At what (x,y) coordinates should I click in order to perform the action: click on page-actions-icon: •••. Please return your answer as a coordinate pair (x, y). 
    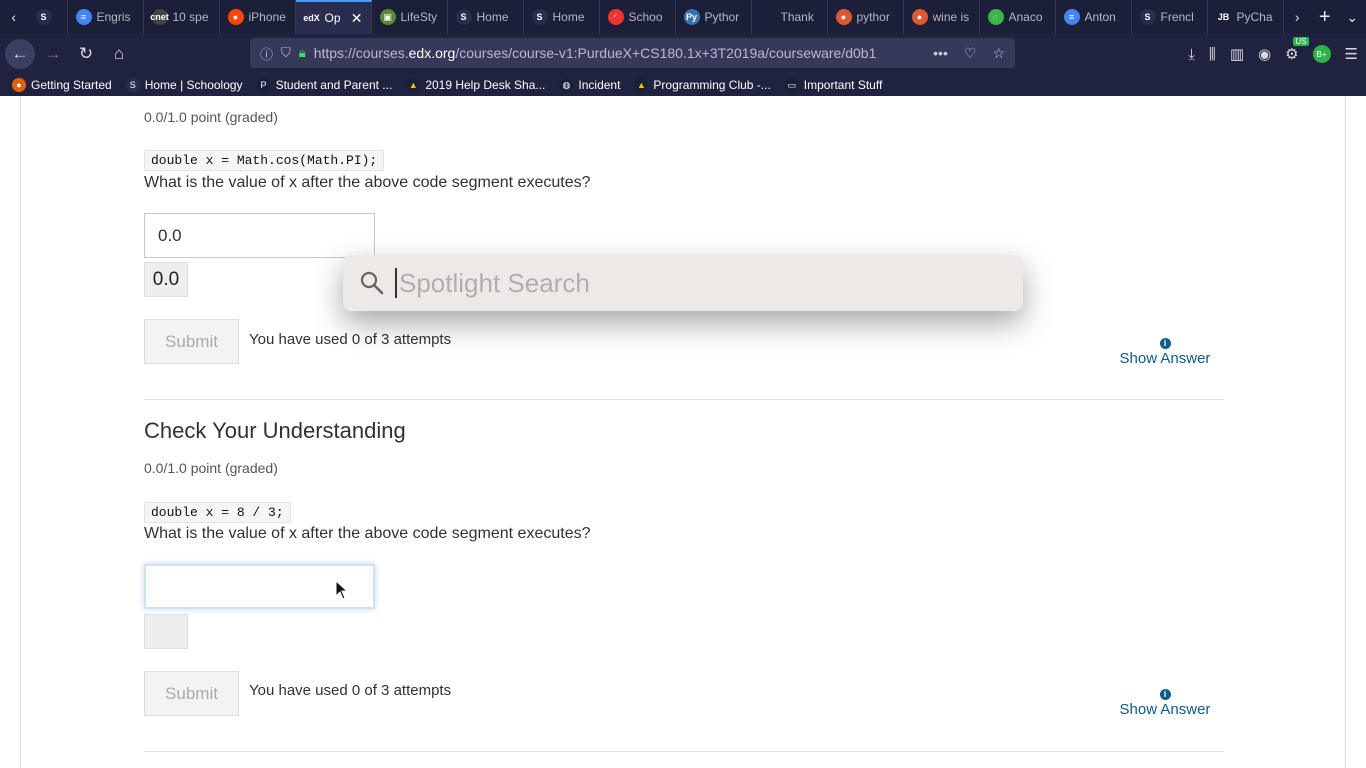
    Looking at the image, I should click on (940, 53).